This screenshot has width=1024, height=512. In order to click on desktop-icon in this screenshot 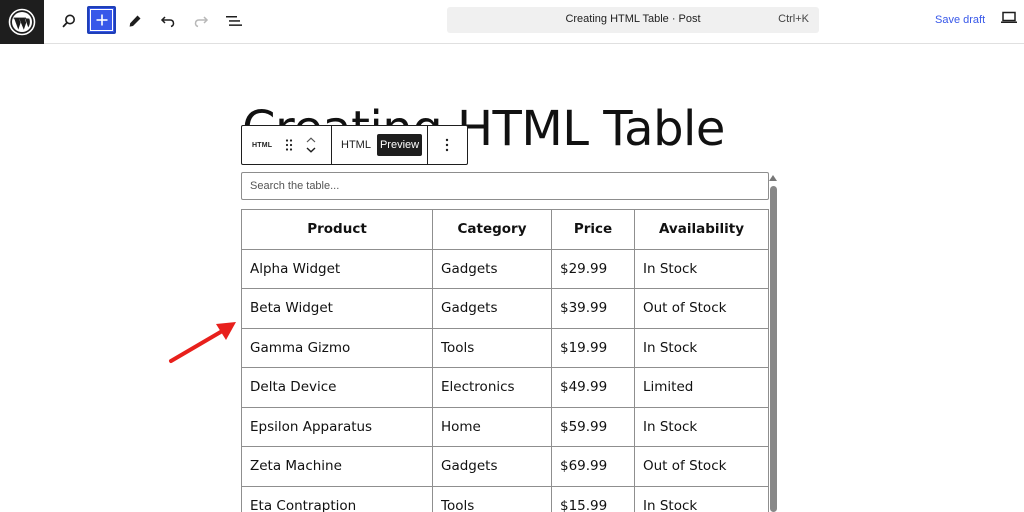, I will do `click(1009, 17)`.